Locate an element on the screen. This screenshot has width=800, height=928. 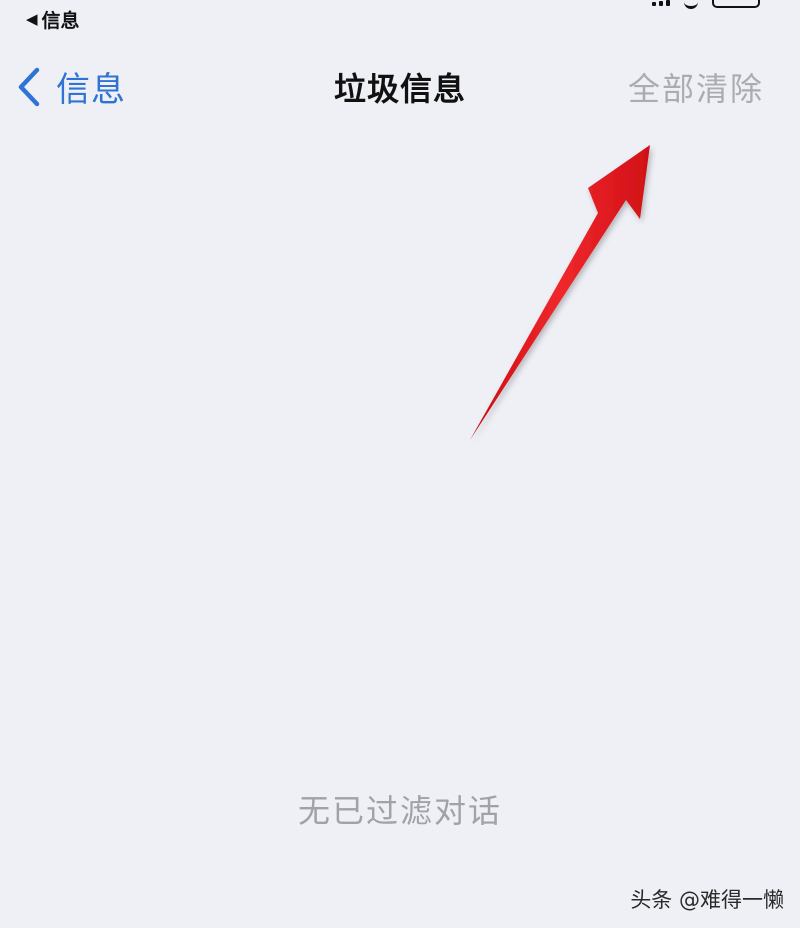
status-bar-back-to-app: ◀ 信息 is located at coordinates (53, 19).